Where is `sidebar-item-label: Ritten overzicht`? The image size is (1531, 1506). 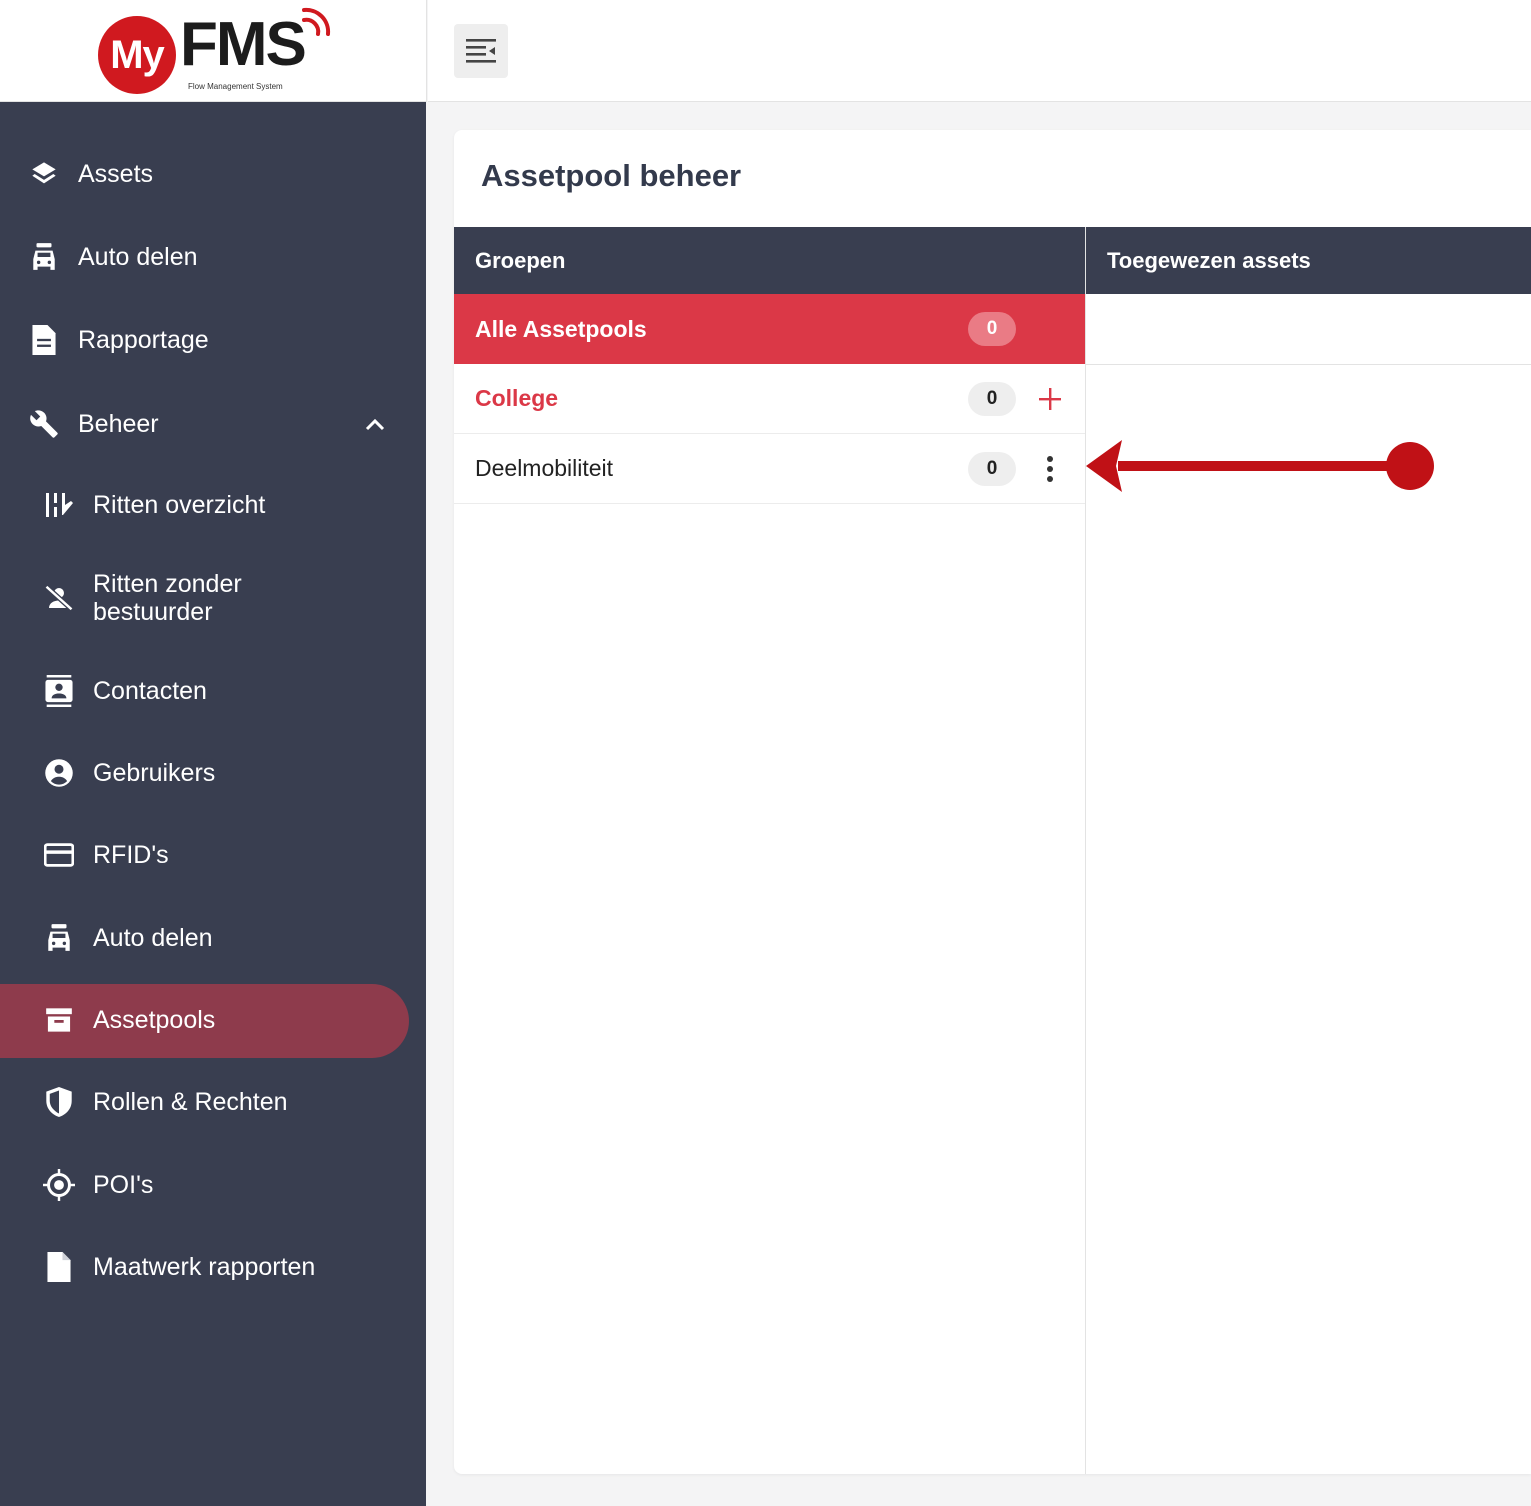 sidebar-item-label: Ritten overzicht is located at coordinates (179, 505).